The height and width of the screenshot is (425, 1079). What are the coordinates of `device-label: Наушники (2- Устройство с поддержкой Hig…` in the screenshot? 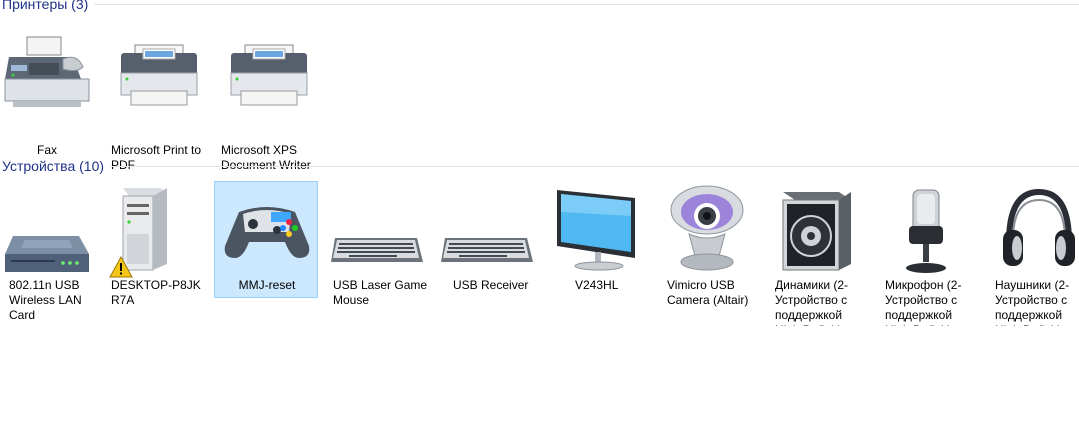 It's located at (1035, 302).